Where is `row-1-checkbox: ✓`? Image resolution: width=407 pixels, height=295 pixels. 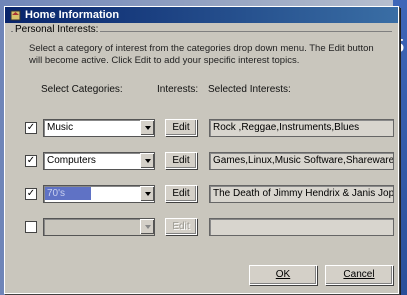 row-1-checkbox: ✓ is located at coordinates (31, 128).